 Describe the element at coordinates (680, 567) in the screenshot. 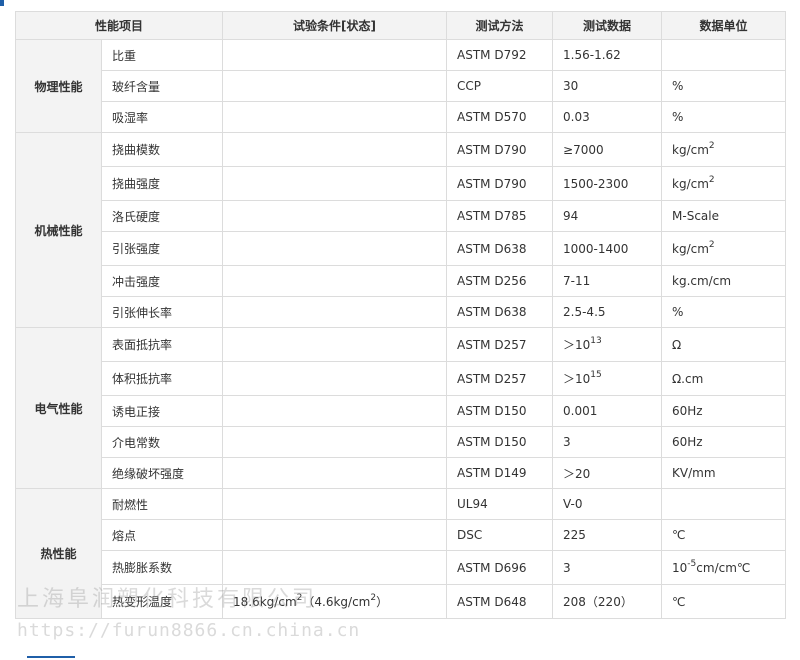

I see `unit-text: 10` at that location.